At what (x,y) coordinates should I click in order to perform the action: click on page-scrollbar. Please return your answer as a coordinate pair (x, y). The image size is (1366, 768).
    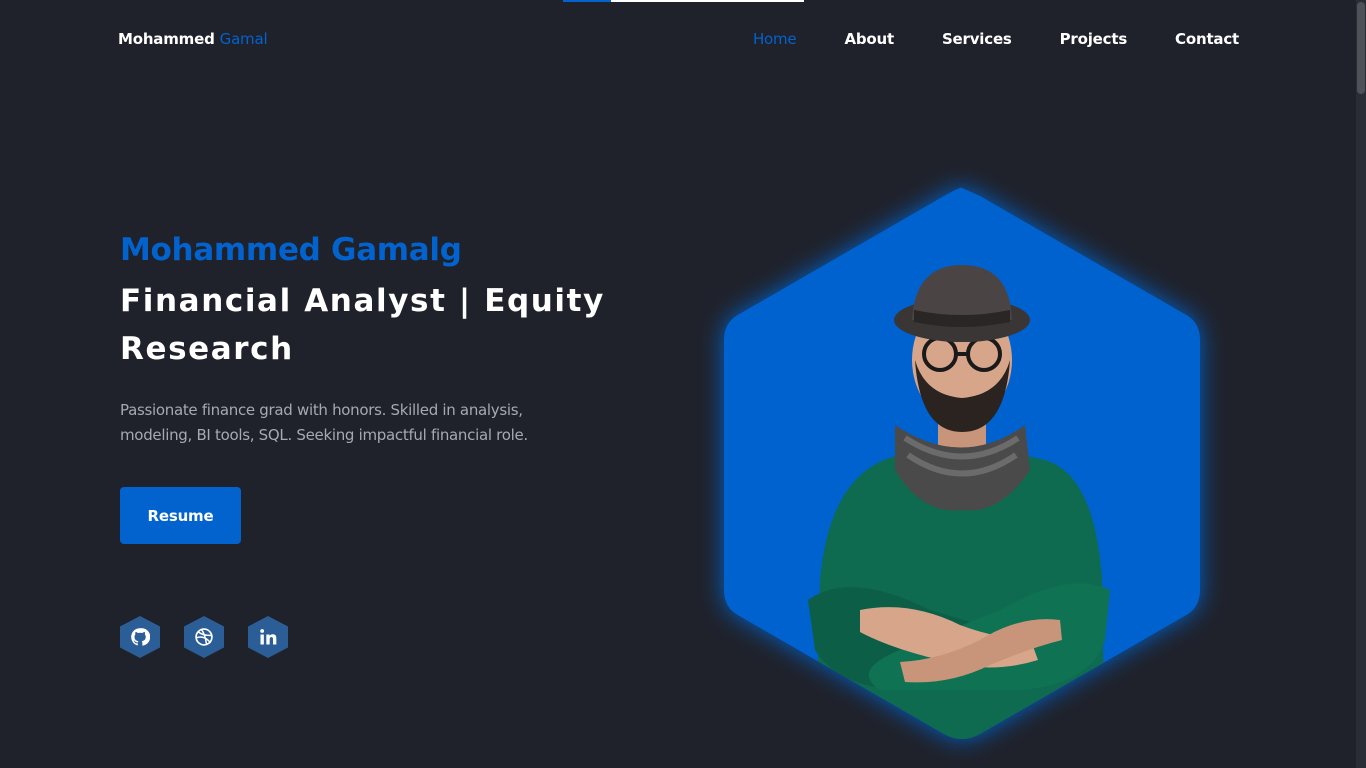
    Looking at the image, I should click on (1361, 384).